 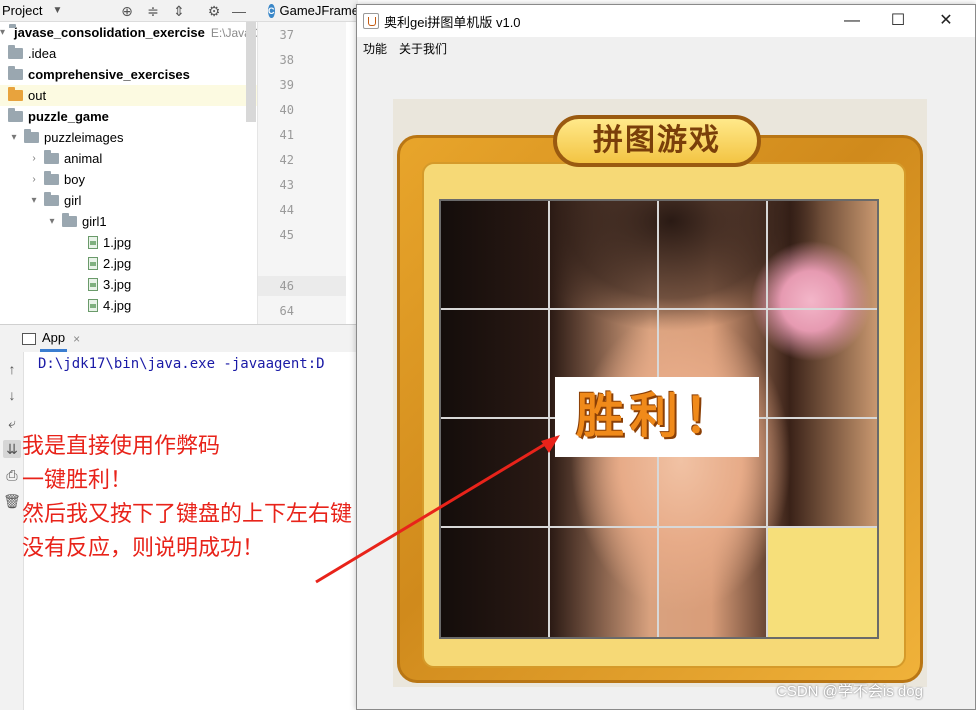 I want to click on run-panel-header: App ×, so click(x=179, y=338).